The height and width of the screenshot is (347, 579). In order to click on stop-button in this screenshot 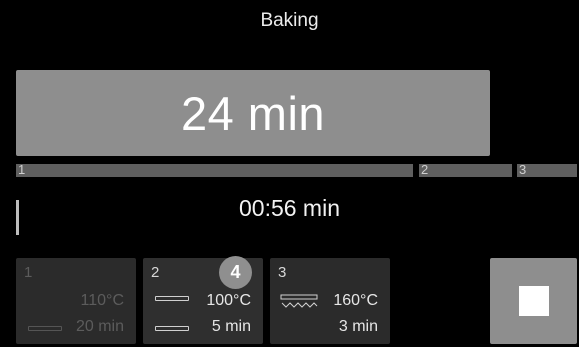, I will do `click(533, 301)`.